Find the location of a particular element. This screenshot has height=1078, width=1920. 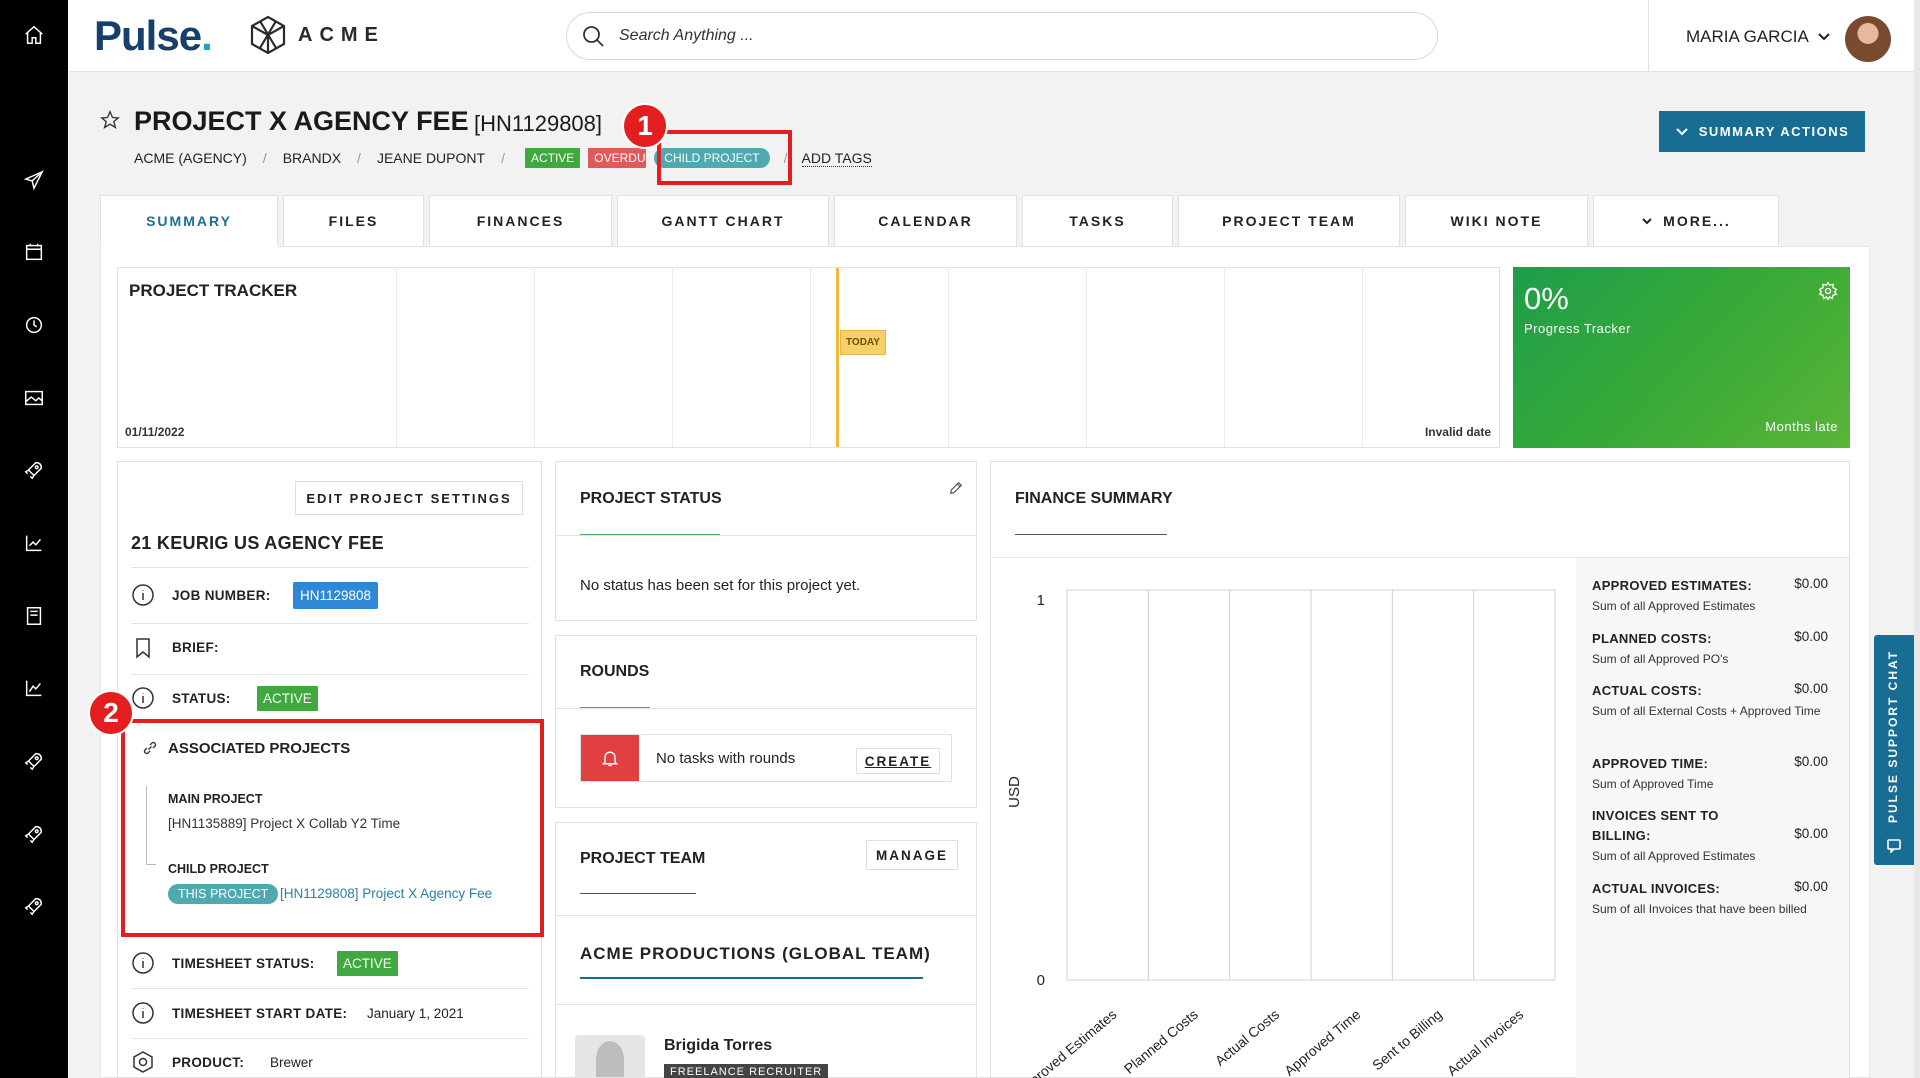

search-input is located at coordinates (999, 36).